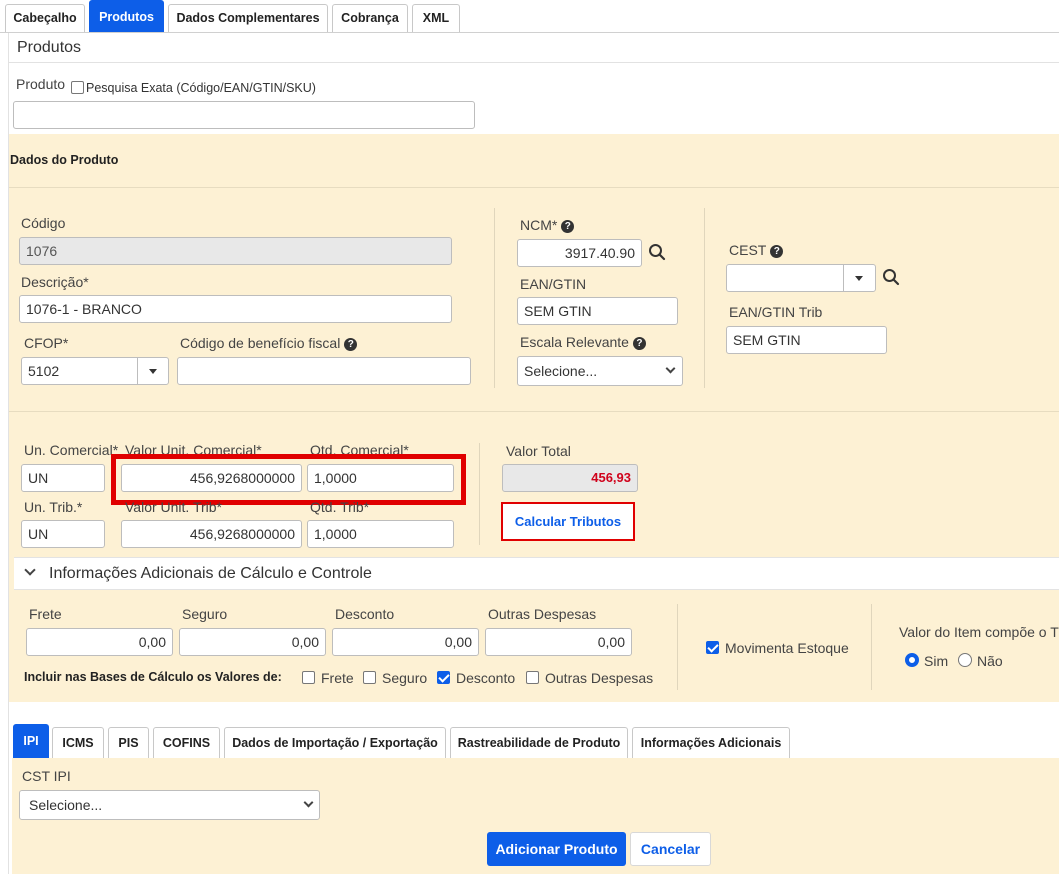 This screenshot has height=874, width=1059. What do you see at coordinates (44, 371) in the screenshot?
I see `cfop-value: 5102` at bounding box center [44, 371].